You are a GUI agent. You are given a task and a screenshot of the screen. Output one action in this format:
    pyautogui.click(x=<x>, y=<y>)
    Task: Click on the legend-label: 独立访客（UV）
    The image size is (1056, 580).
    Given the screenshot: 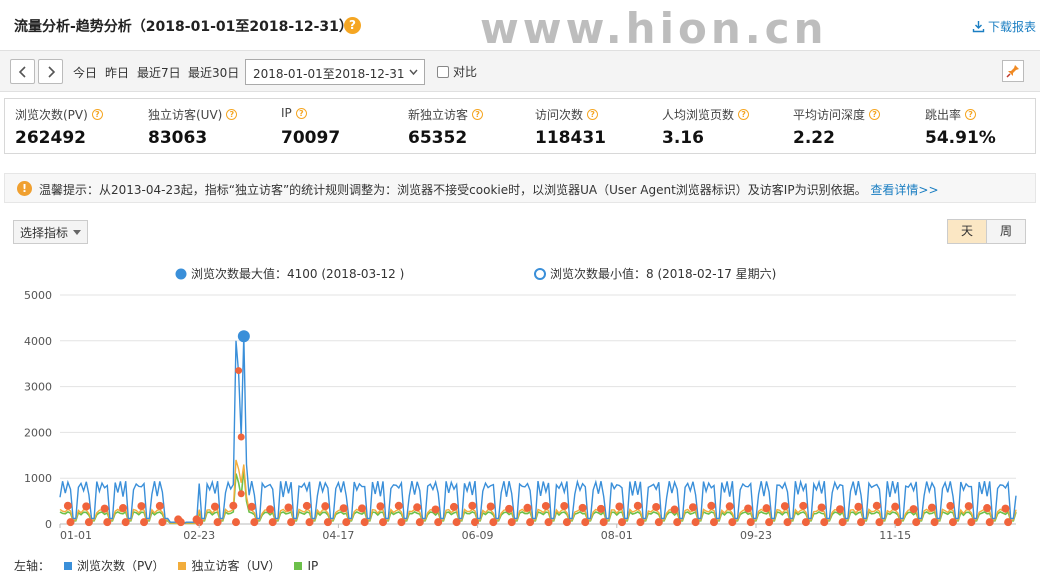 What is the action you would take?
    pyautogui.click(x=236, y=566)
    